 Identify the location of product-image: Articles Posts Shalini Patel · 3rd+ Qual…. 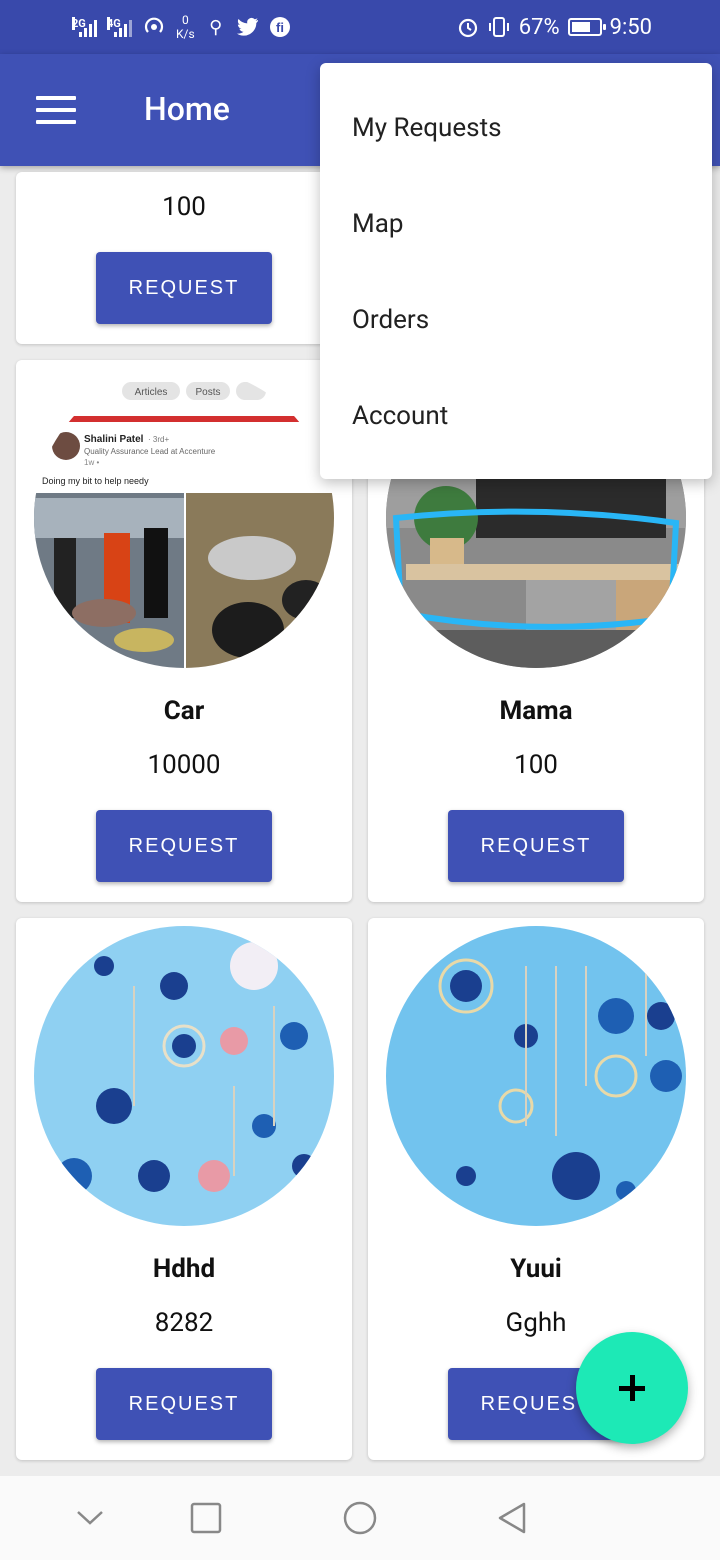
(184, 518).